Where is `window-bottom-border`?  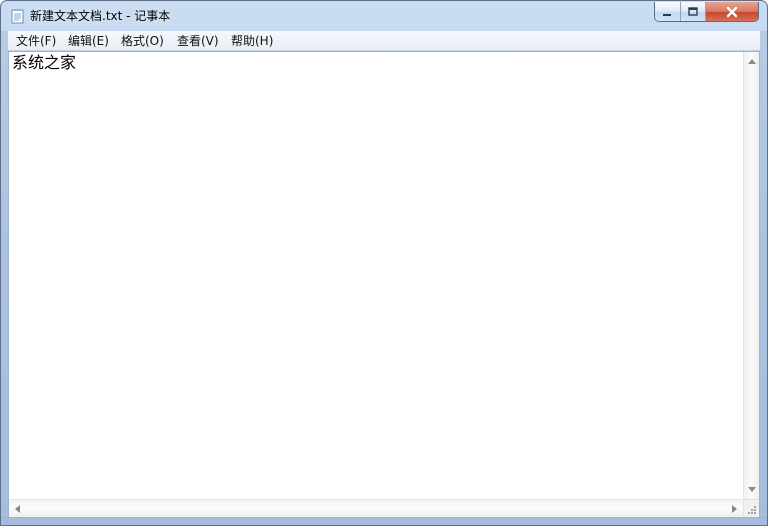
window-bottom-border is located at coordinates (384, 521).